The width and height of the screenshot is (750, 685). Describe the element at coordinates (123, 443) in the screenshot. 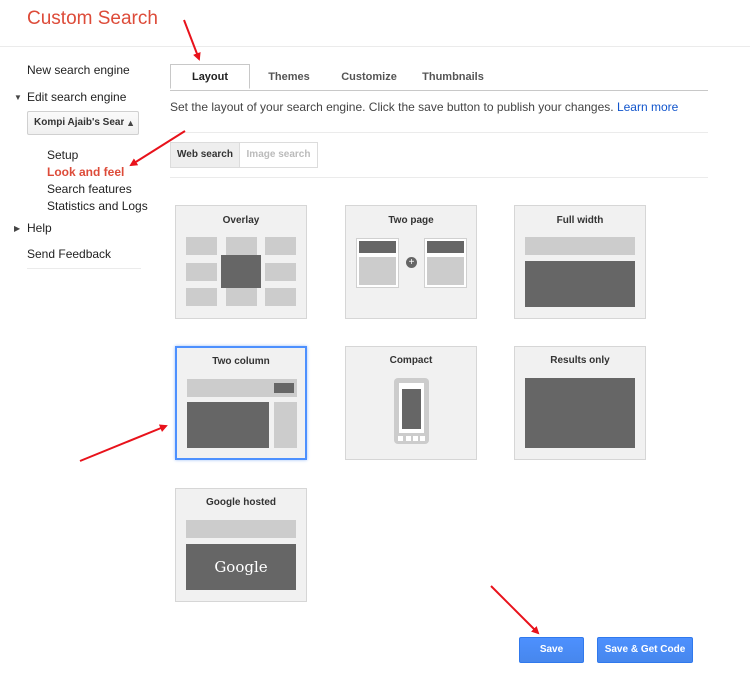

I see `annotation-arrow-two-column` at that location.